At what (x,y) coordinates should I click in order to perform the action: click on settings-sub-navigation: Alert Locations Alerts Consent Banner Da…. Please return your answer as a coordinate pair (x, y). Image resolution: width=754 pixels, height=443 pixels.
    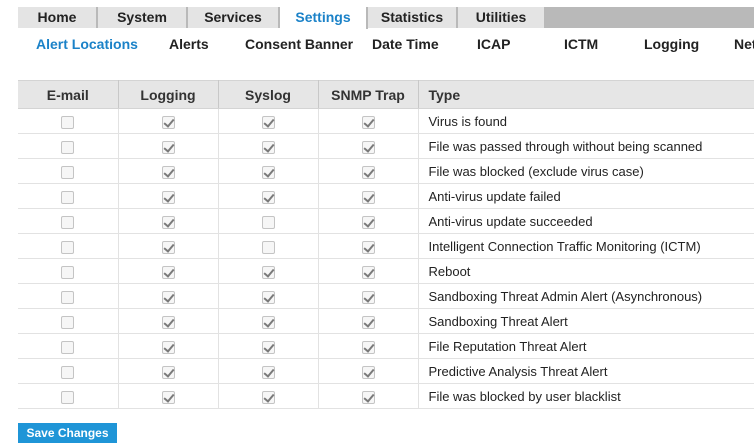
    Looking at the image, I should click on (377, 45).